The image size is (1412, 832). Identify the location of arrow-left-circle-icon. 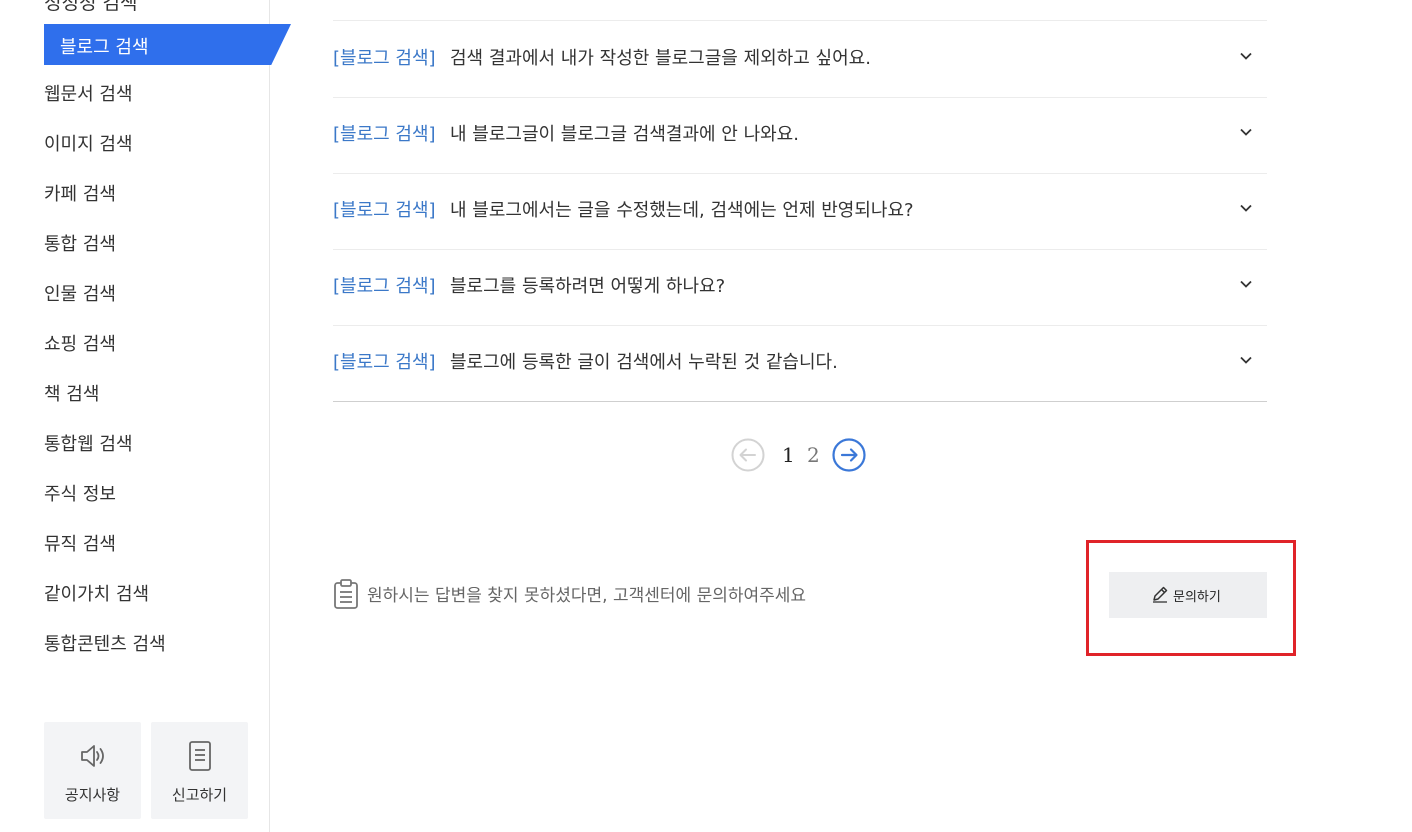
(748, 455).